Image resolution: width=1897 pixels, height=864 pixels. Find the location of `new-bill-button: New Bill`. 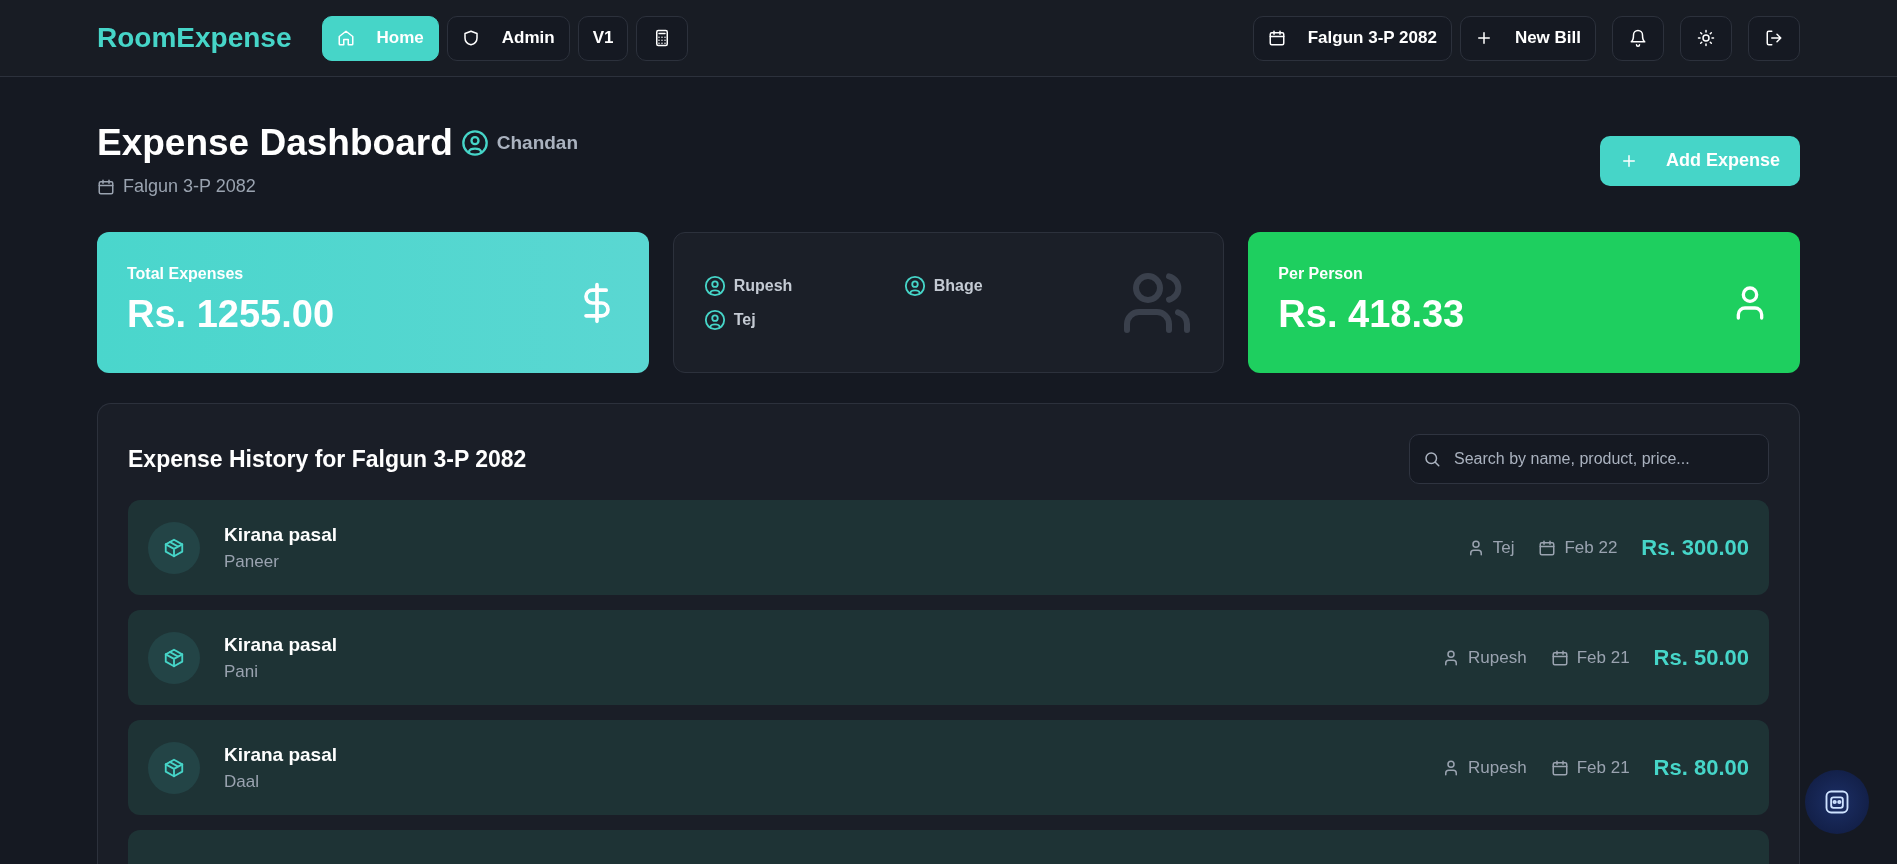

new-bill-button: New Bill is located at coordinates (1527, 38).